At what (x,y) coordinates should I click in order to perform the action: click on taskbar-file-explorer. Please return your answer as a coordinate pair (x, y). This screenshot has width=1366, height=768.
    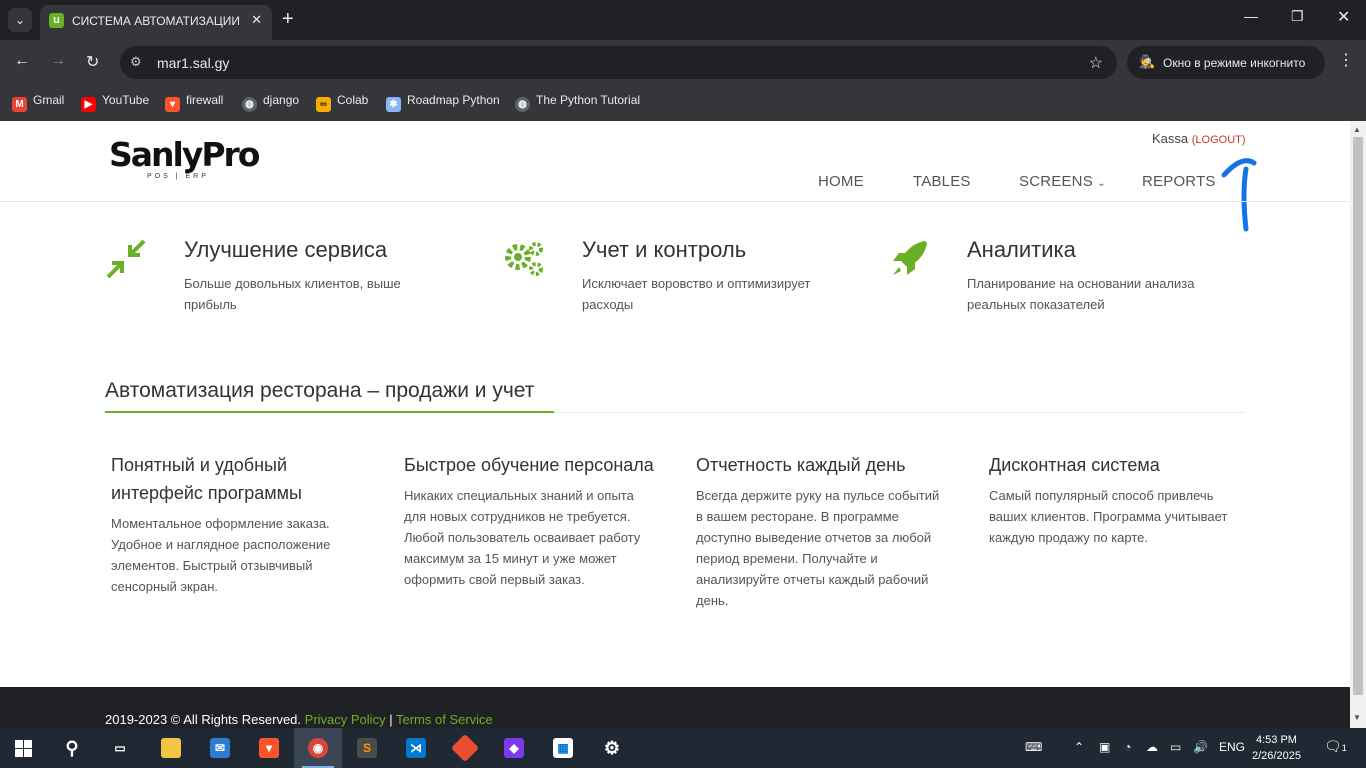
    Looking at the image, I should click on (171, 748).